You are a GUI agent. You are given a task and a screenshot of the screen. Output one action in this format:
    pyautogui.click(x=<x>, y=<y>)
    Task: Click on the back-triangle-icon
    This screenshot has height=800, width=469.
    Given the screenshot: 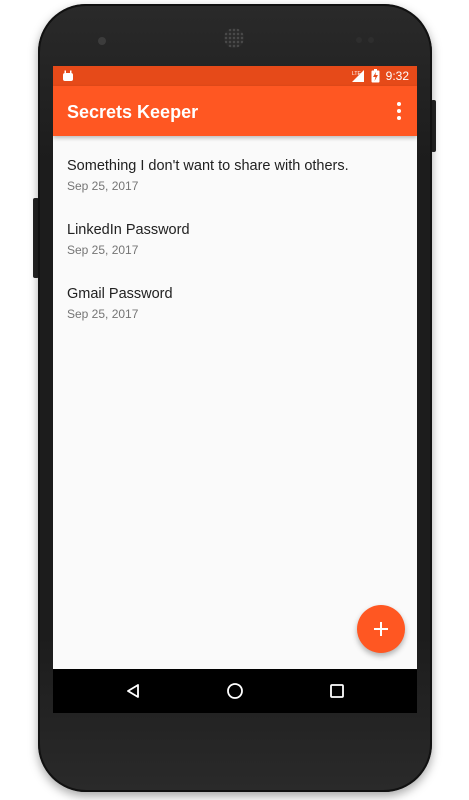 What is the action you would take?
    pyautogui.click(x=133, y=691)
    